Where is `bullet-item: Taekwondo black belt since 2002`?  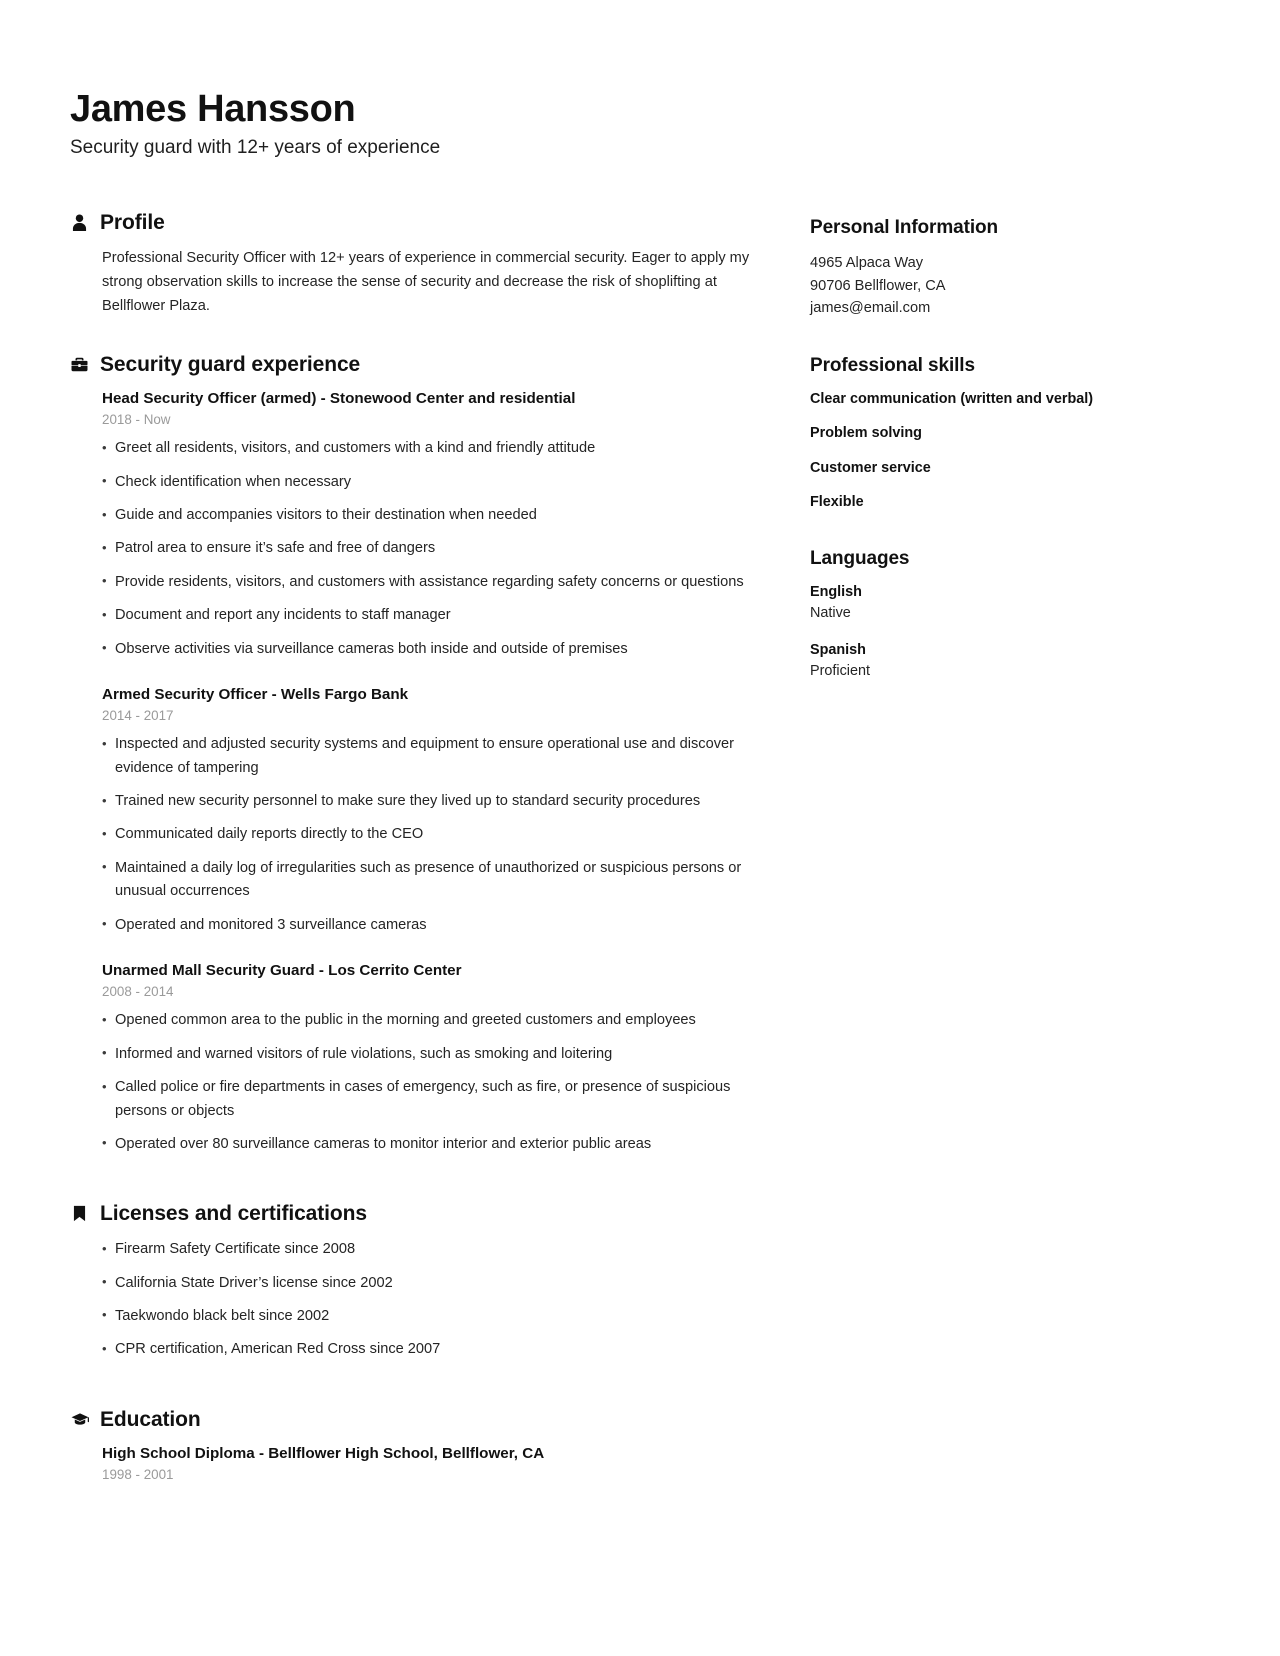
bullet-item: Taekwondo black belt since 2002 is located at coordinates (436, 1316).